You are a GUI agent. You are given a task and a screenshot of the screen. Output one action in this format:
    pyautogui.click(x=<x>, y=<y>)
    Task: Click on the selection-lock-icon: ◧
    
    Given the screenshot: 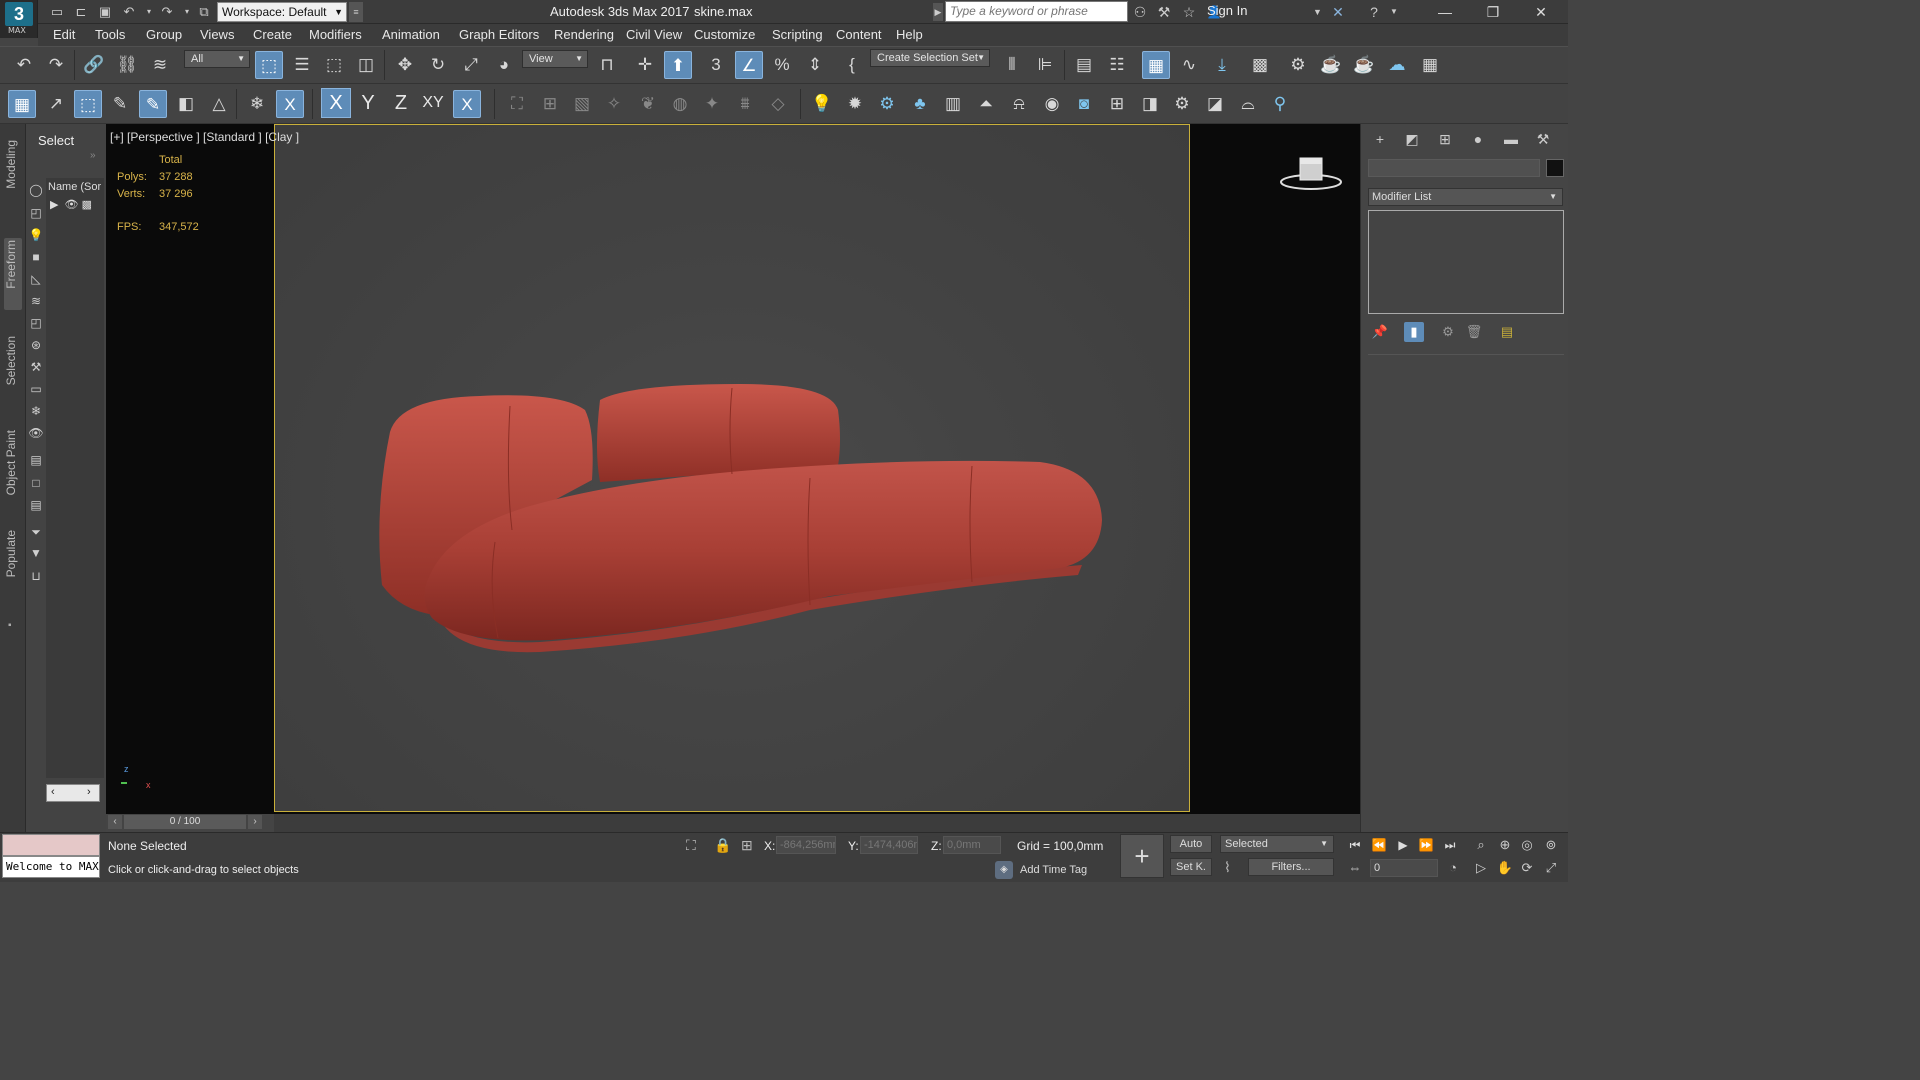 What is the action you would take?
    pyautogui.click(x=186, y=104)
    